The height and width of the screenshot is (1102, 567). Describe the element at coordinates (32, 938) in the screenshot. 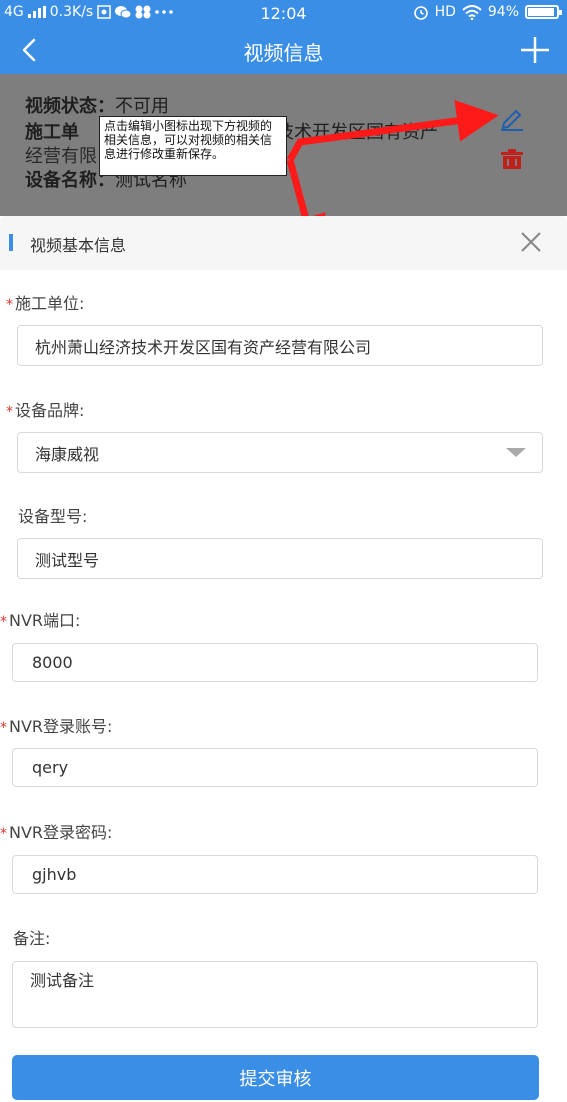

I see `remark-field-label: 备注:` at that location.